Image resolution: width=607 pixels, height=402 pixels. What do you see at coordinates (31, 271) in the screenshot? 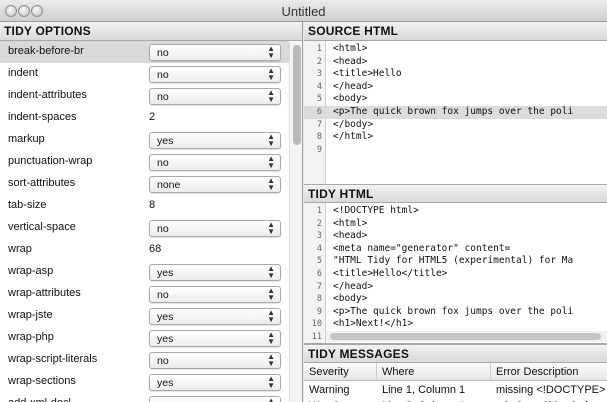
I see `option-name: wrap-asp` at bounding box center [31, 271].